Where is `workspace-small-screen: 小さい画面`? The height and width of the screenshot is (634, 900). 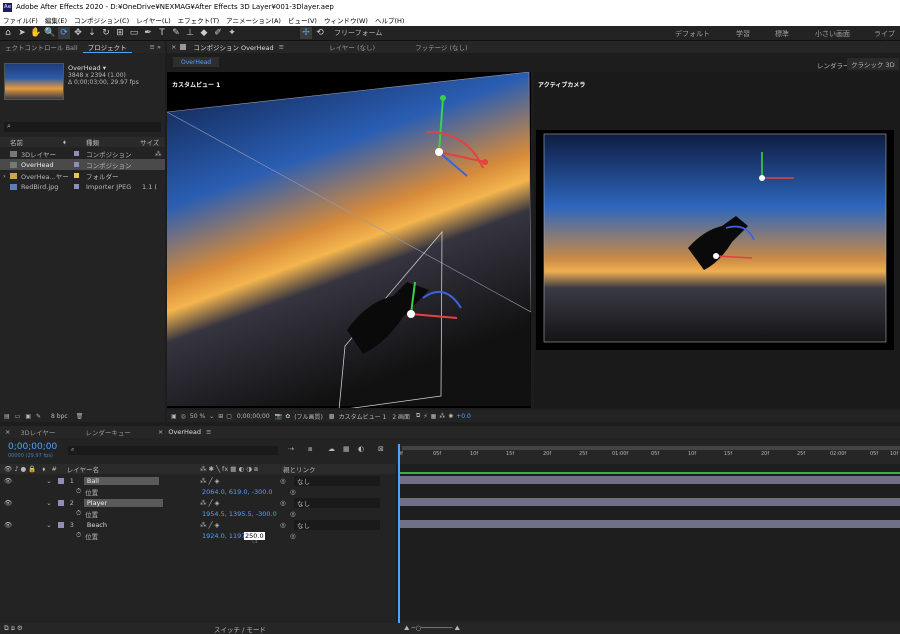 workspace-small-screen: 小さい画面 is located at coordinates (832, 34).